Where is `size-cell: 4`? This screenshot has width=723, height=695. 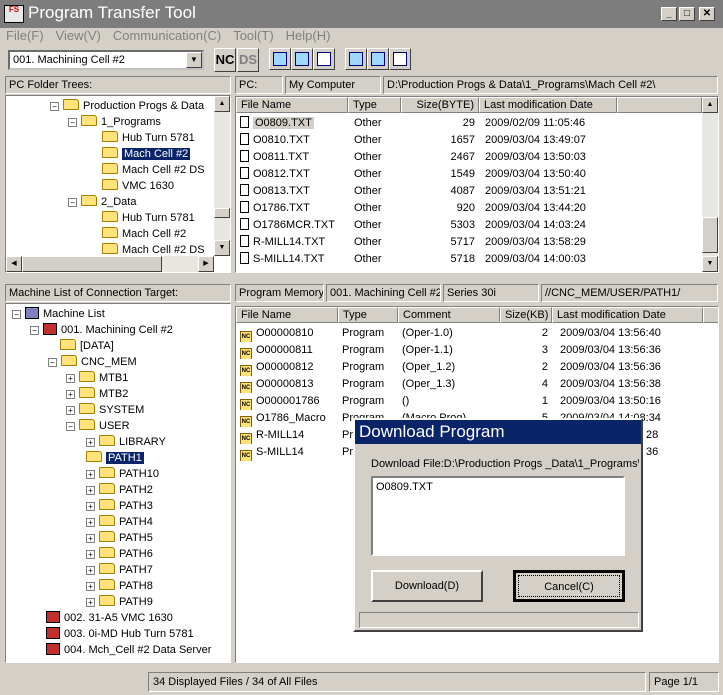
size-cell: 4 is located at coordinates (524, 384).